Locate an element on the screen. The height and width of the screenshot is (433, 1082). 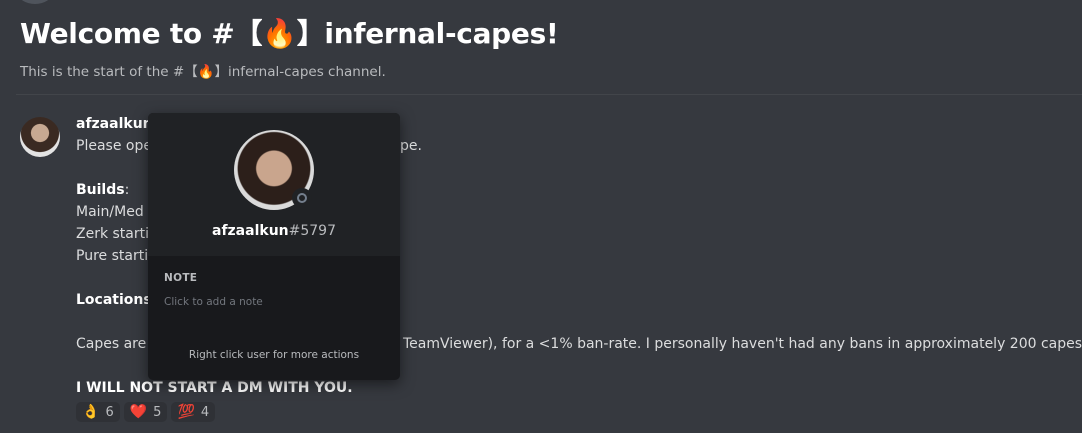
reactions-bar: 👌 6 ❤️ 5 💯 4 is located at coordinates (146, 412).